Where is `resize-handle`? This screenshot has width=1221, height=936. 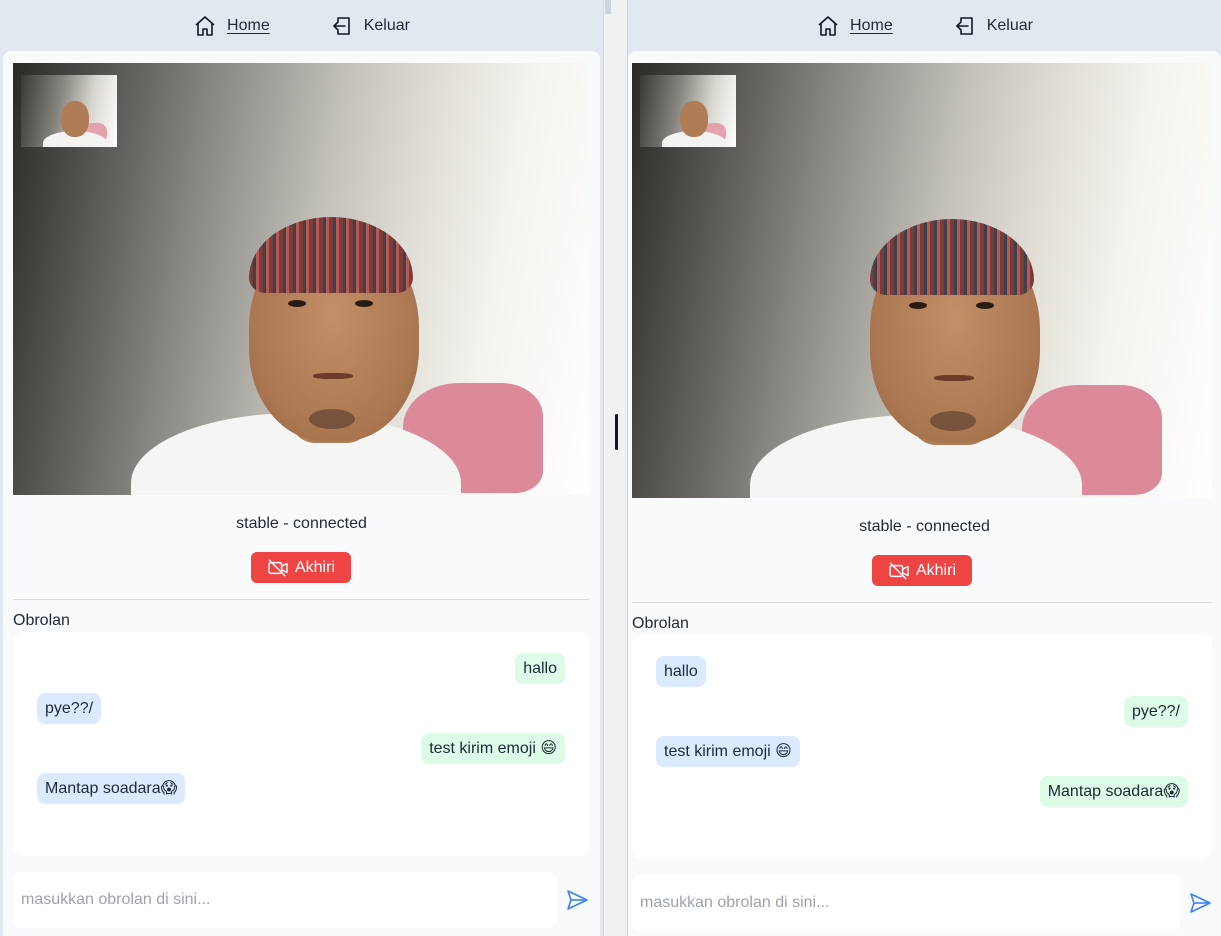
resize-handle is located at coordinates (616, 432).